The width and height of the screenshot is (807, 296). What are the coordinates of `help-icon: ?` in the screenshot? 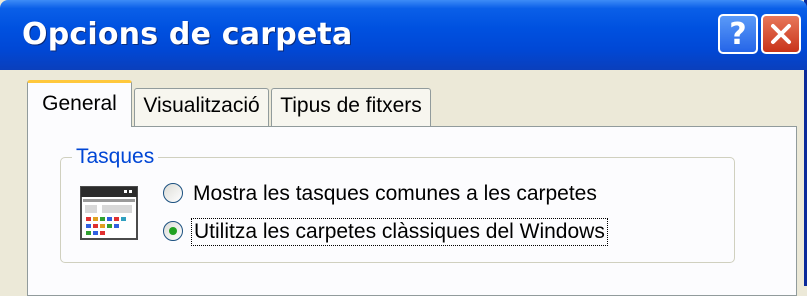 It's located at (738, 34).